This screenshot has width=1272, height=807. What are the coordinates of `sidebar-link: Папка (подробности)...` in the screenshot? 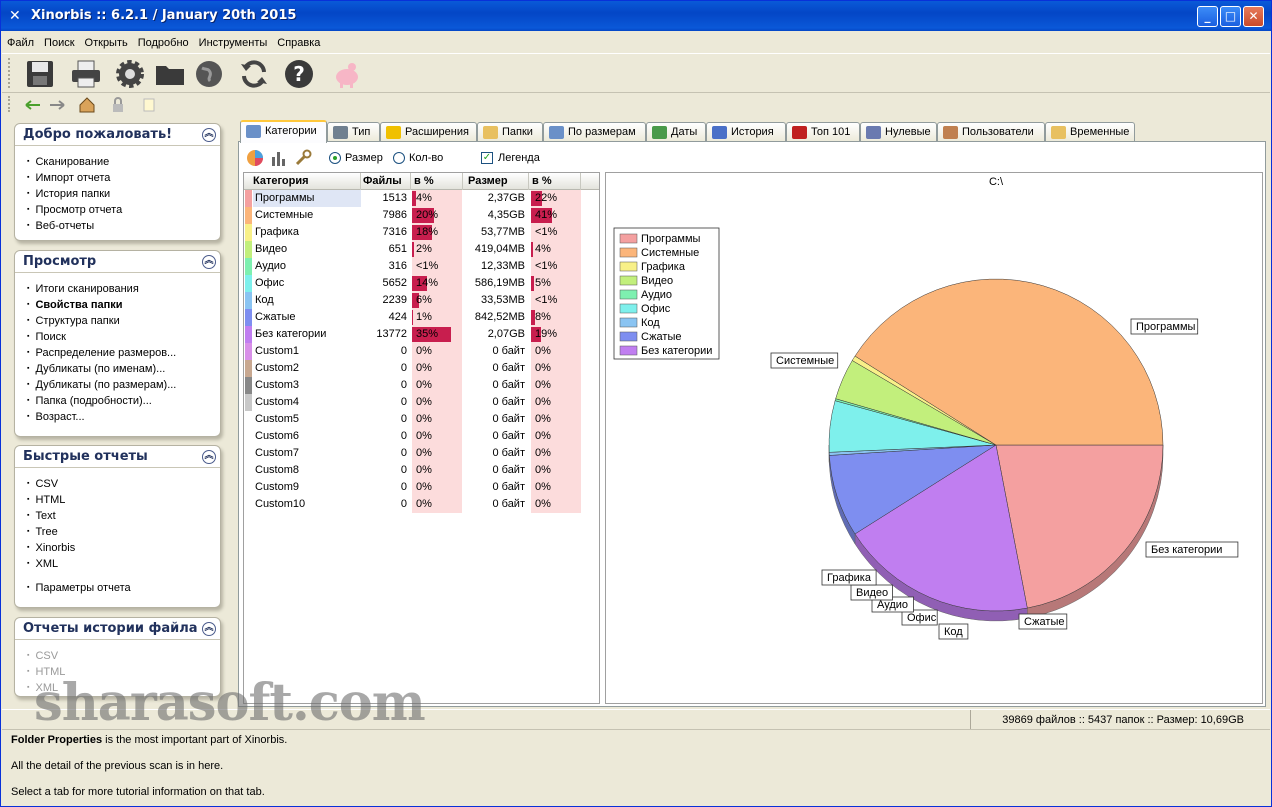 It's located at (123, 401).